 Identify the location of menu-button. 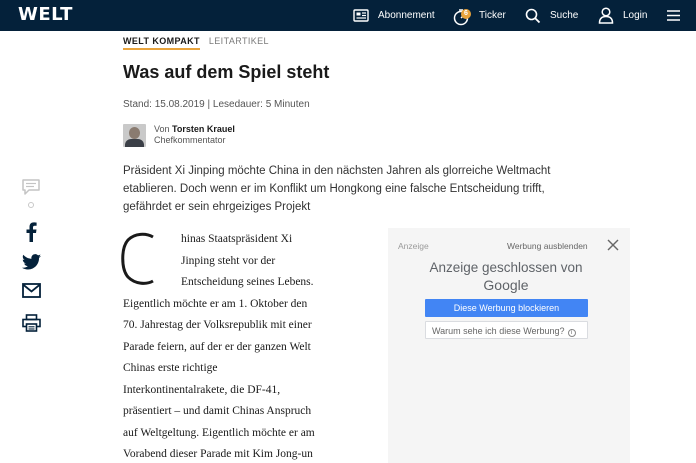
(673, 15).